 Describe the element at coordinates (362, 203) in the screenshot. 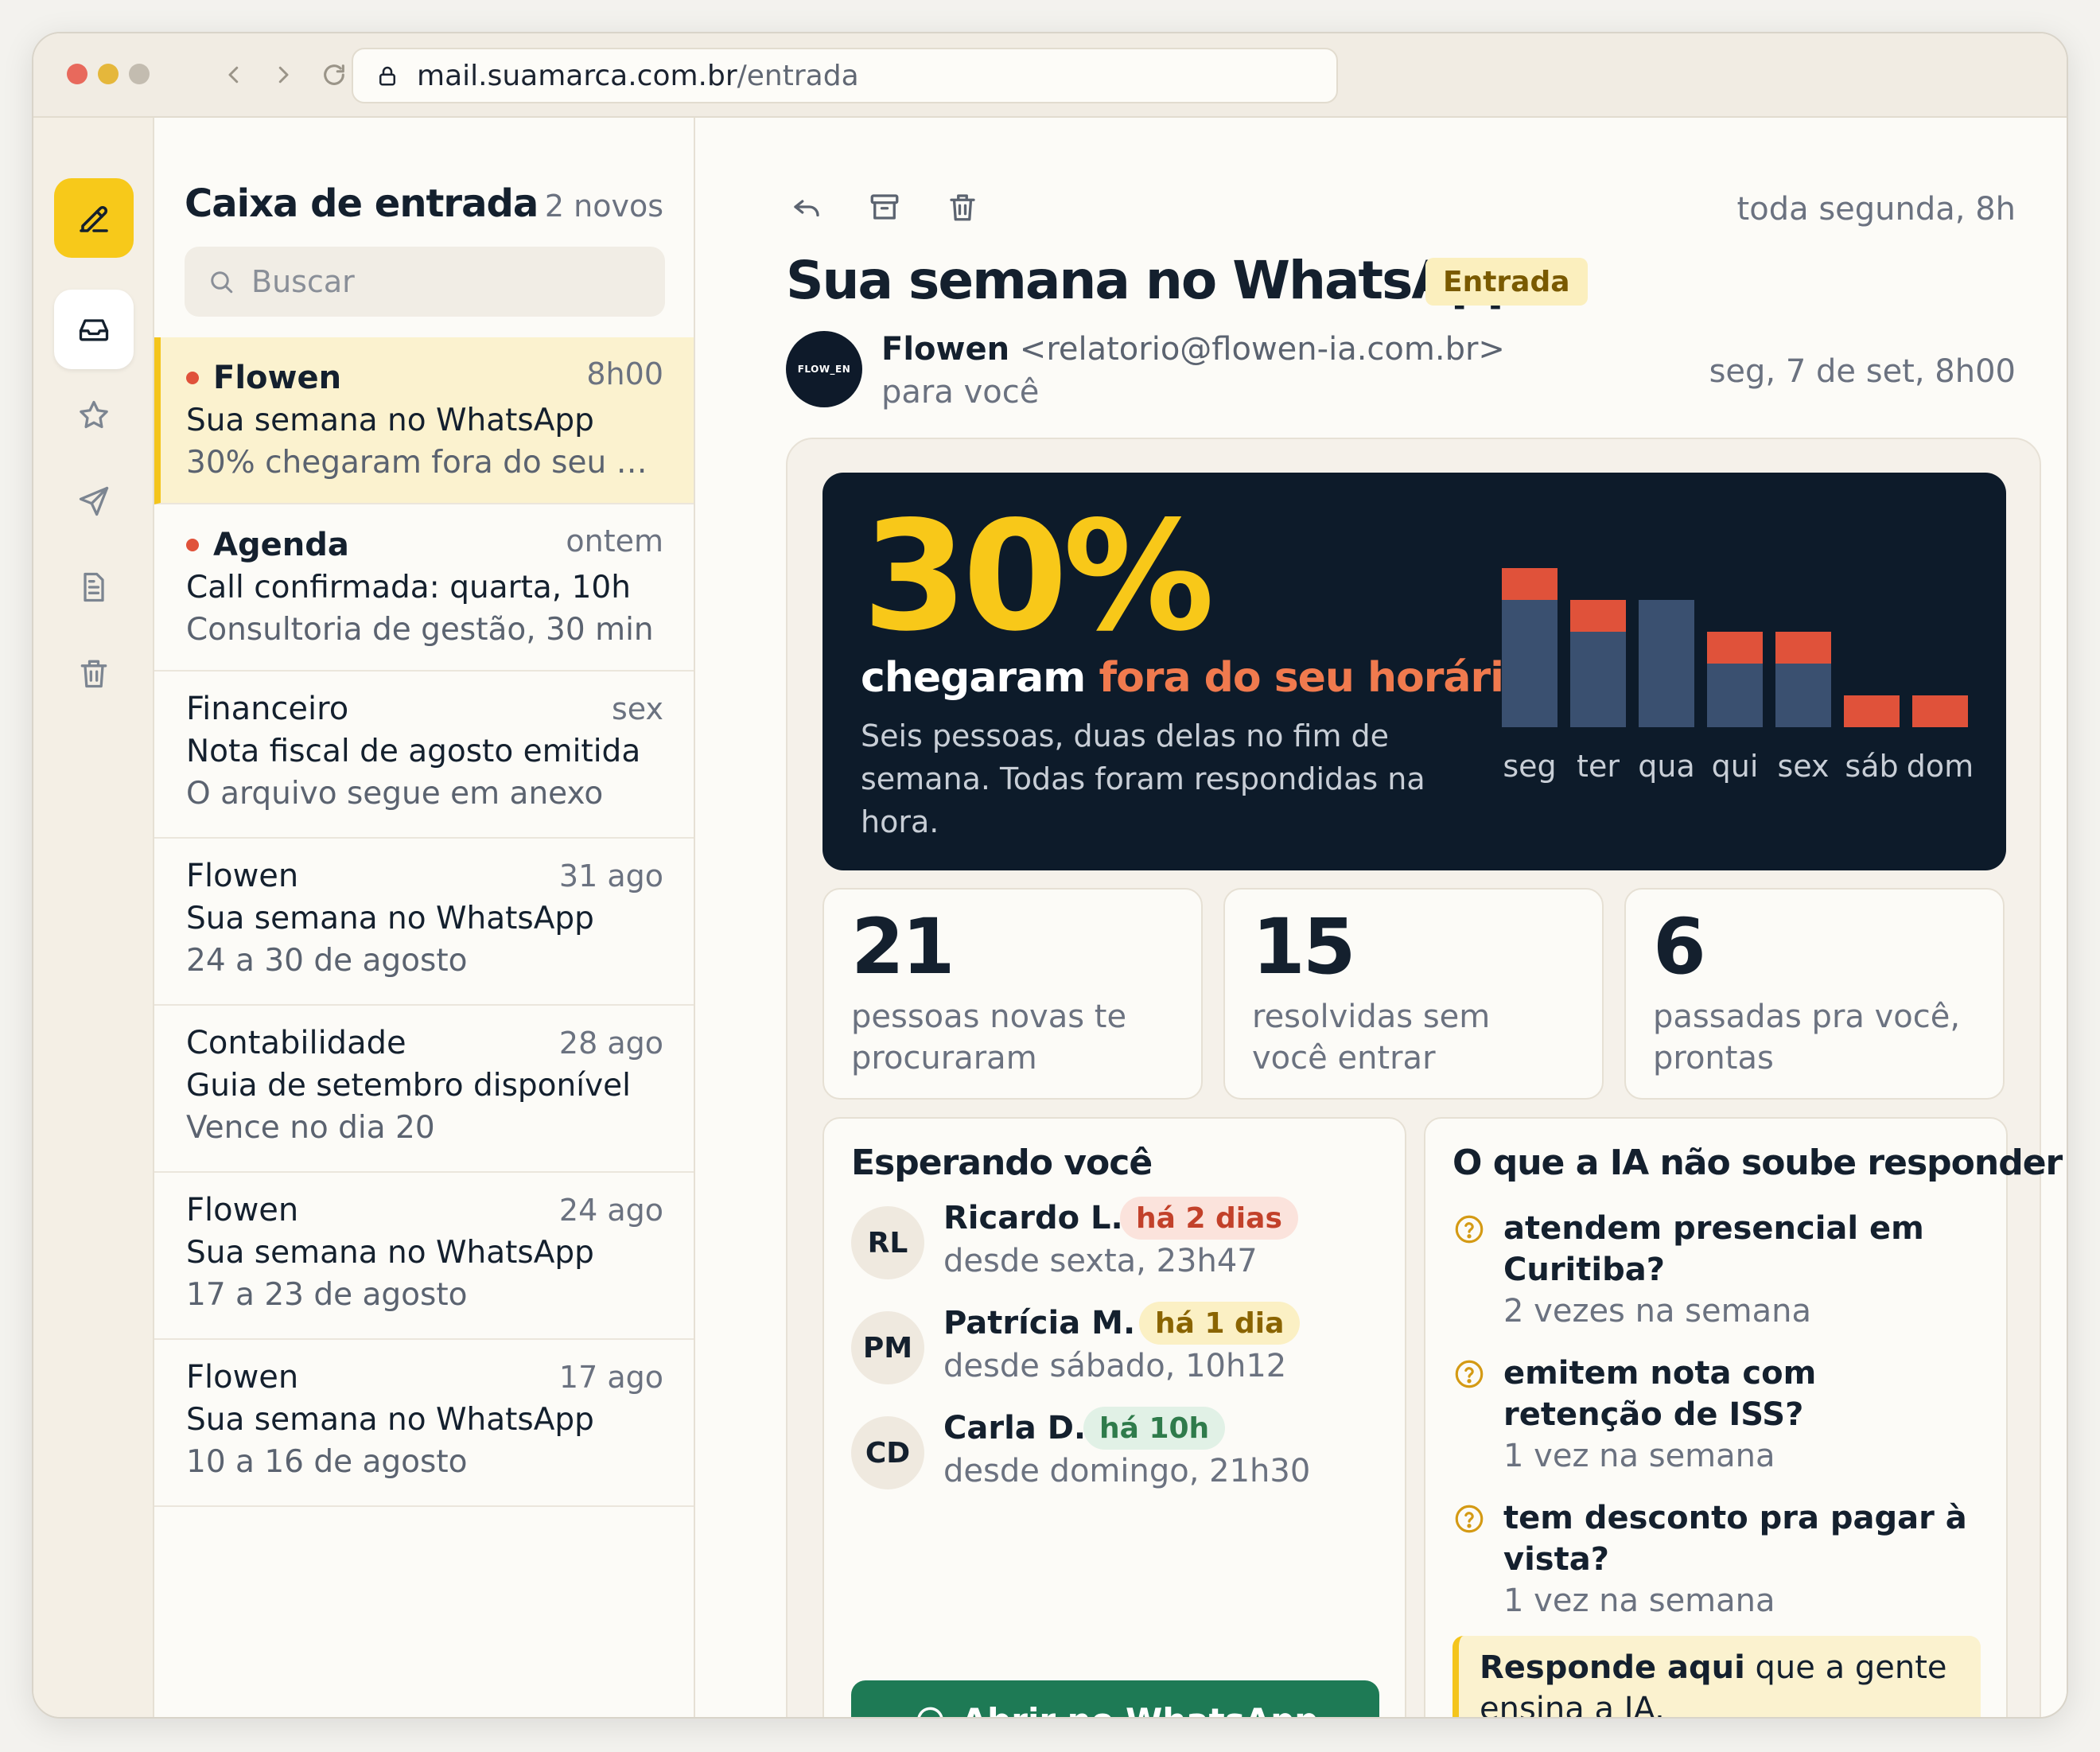

I see `list-title: Caixa de entrada` at that location.